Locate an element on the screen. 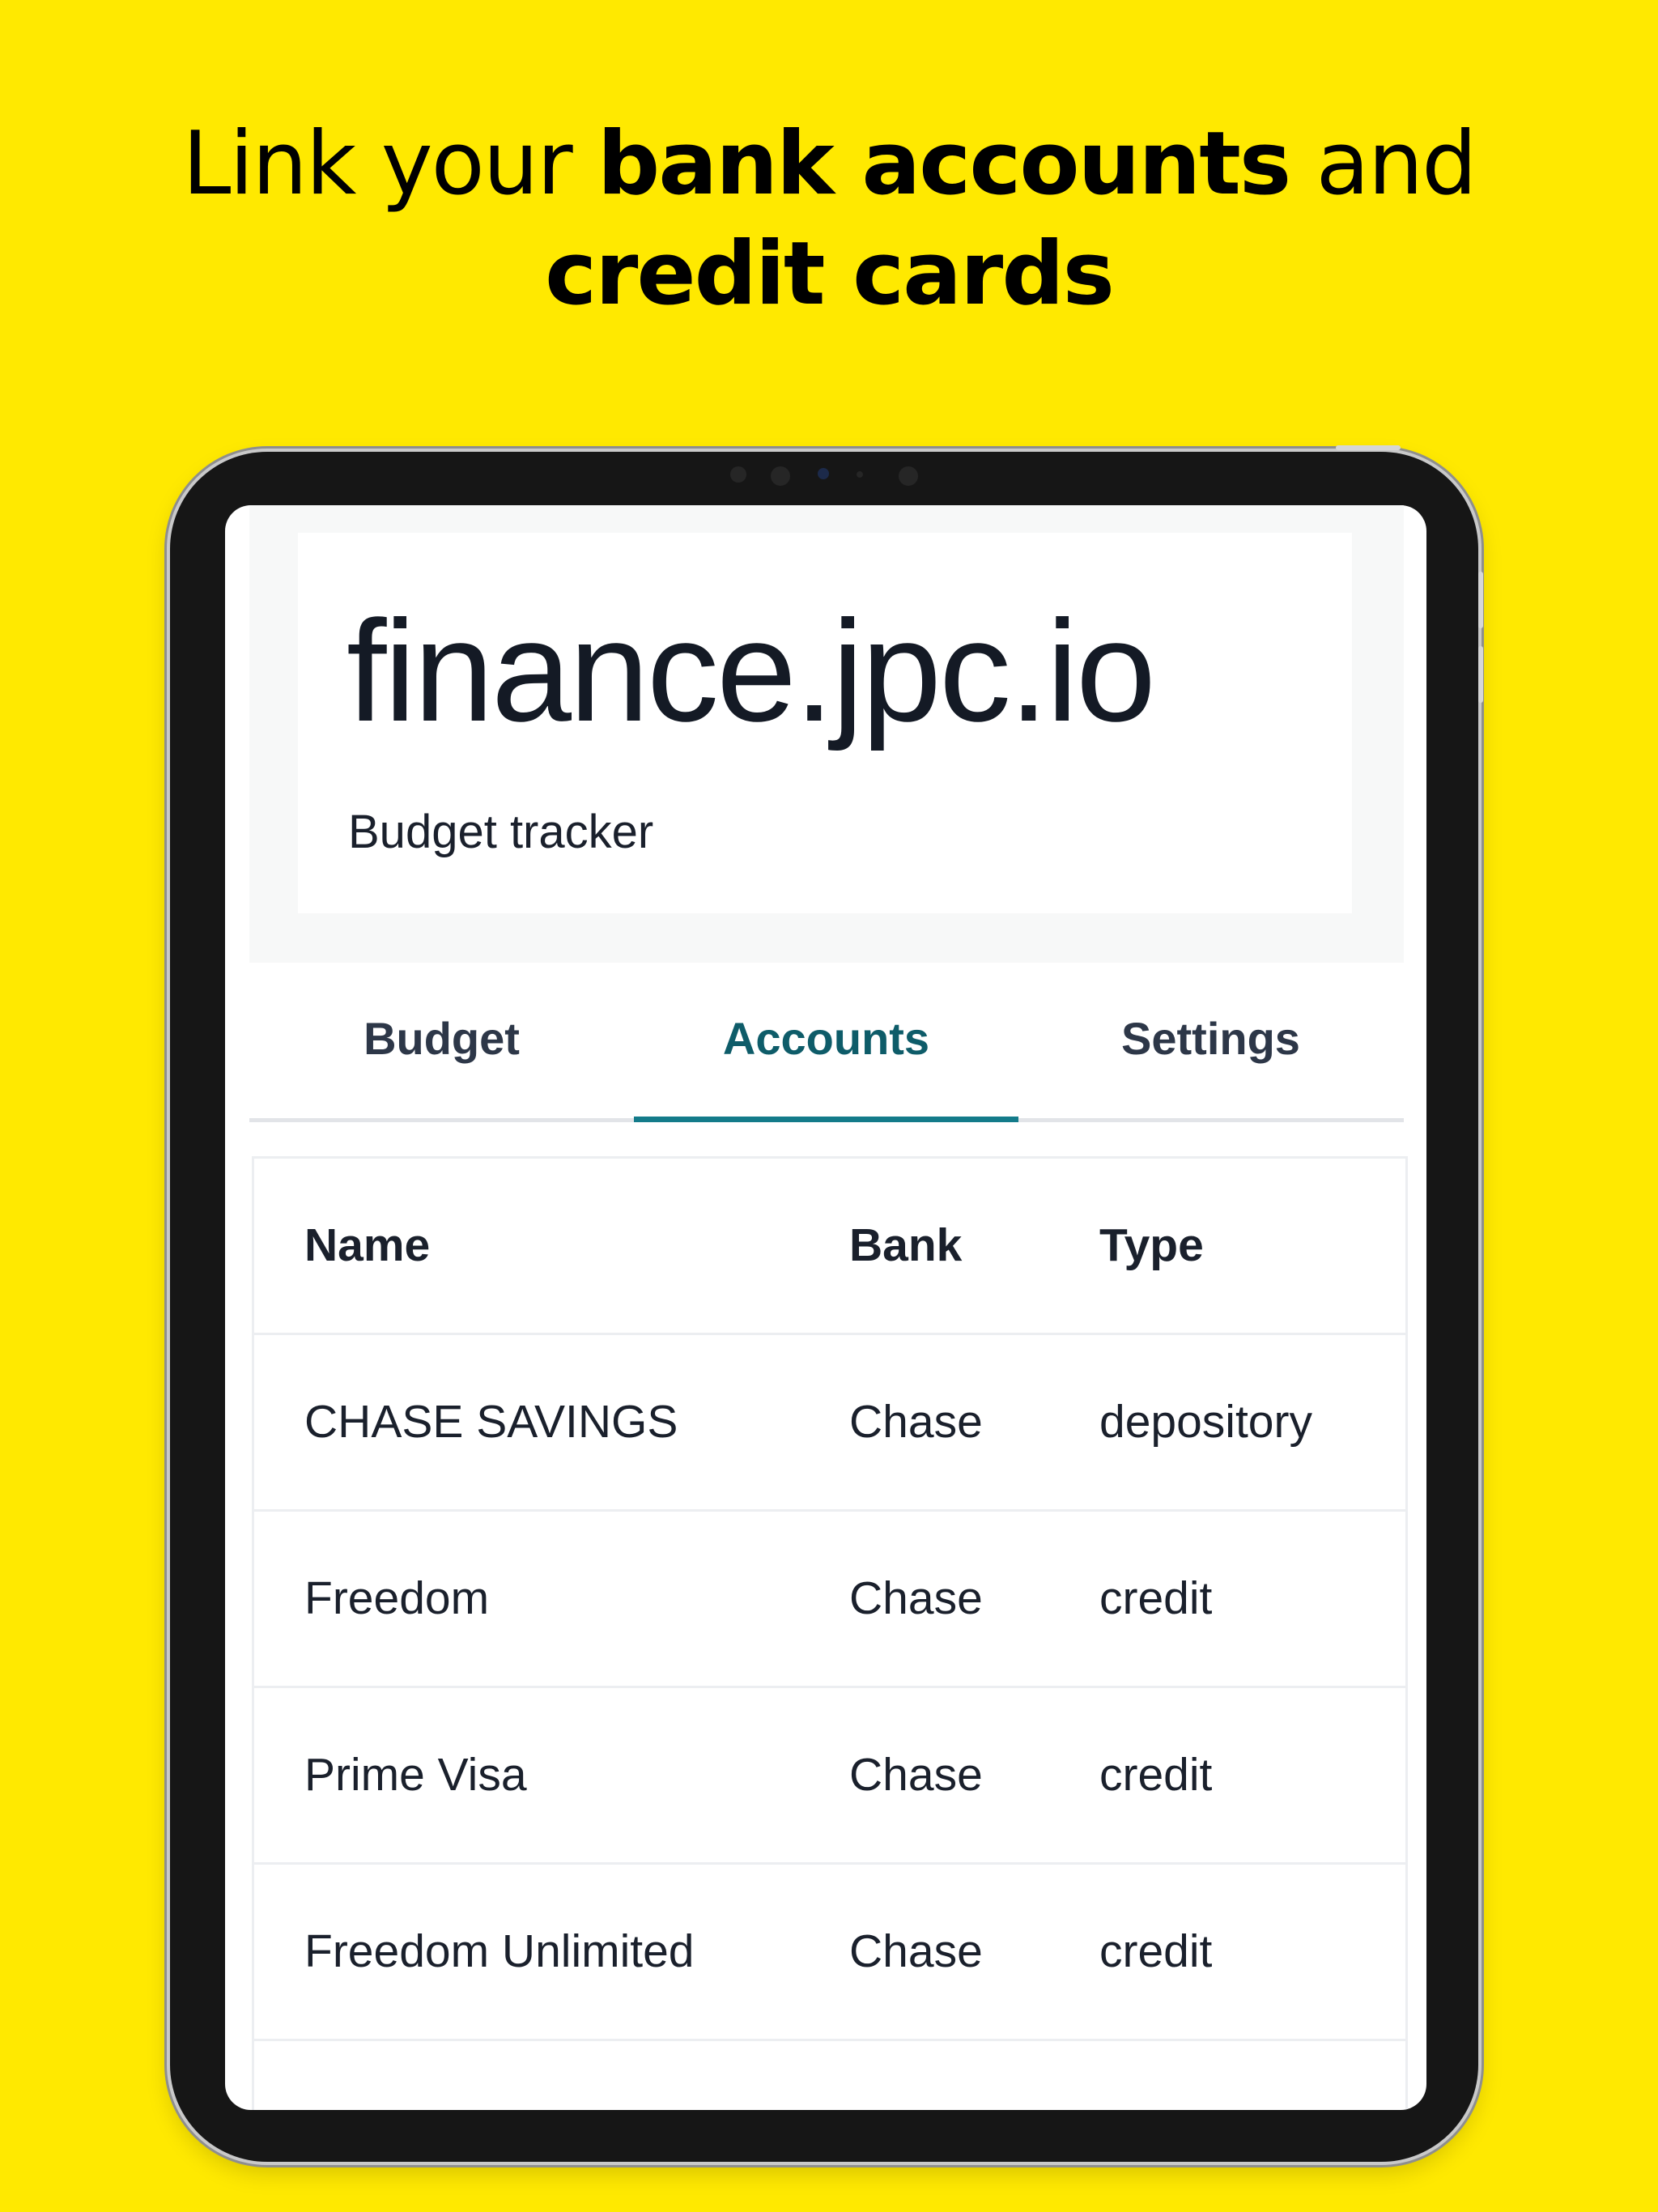 The width and height of the screenshot is (1658, 2212). tab-budget: Budget is located at coordinates (441, 1040).